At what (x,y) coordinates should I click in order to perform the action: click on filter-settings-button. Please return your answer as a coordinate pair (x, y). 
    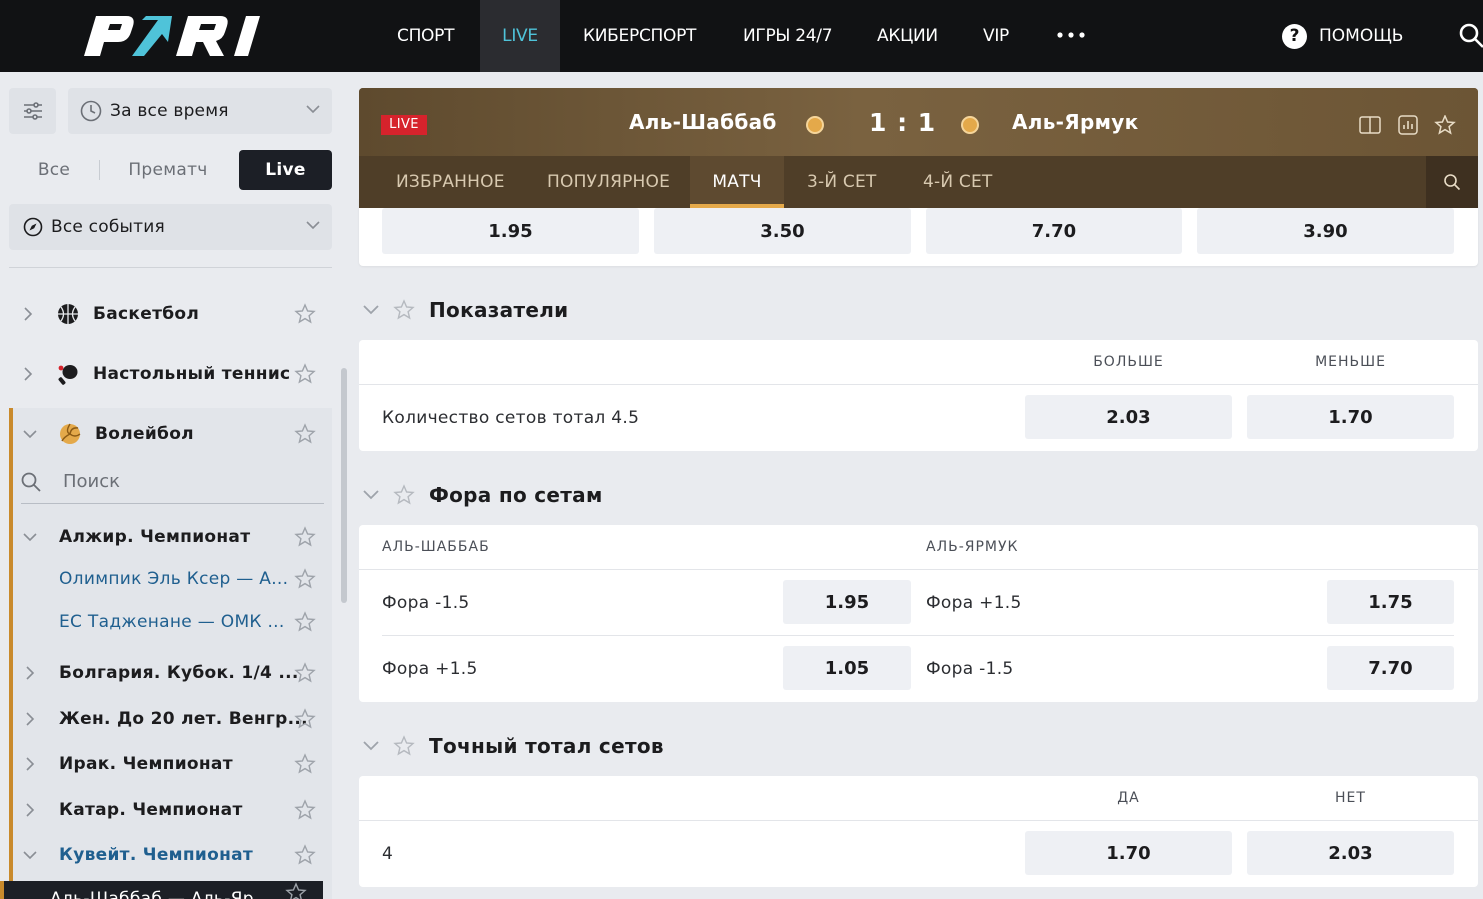
    Looking at the image, I should click on (32, 111).